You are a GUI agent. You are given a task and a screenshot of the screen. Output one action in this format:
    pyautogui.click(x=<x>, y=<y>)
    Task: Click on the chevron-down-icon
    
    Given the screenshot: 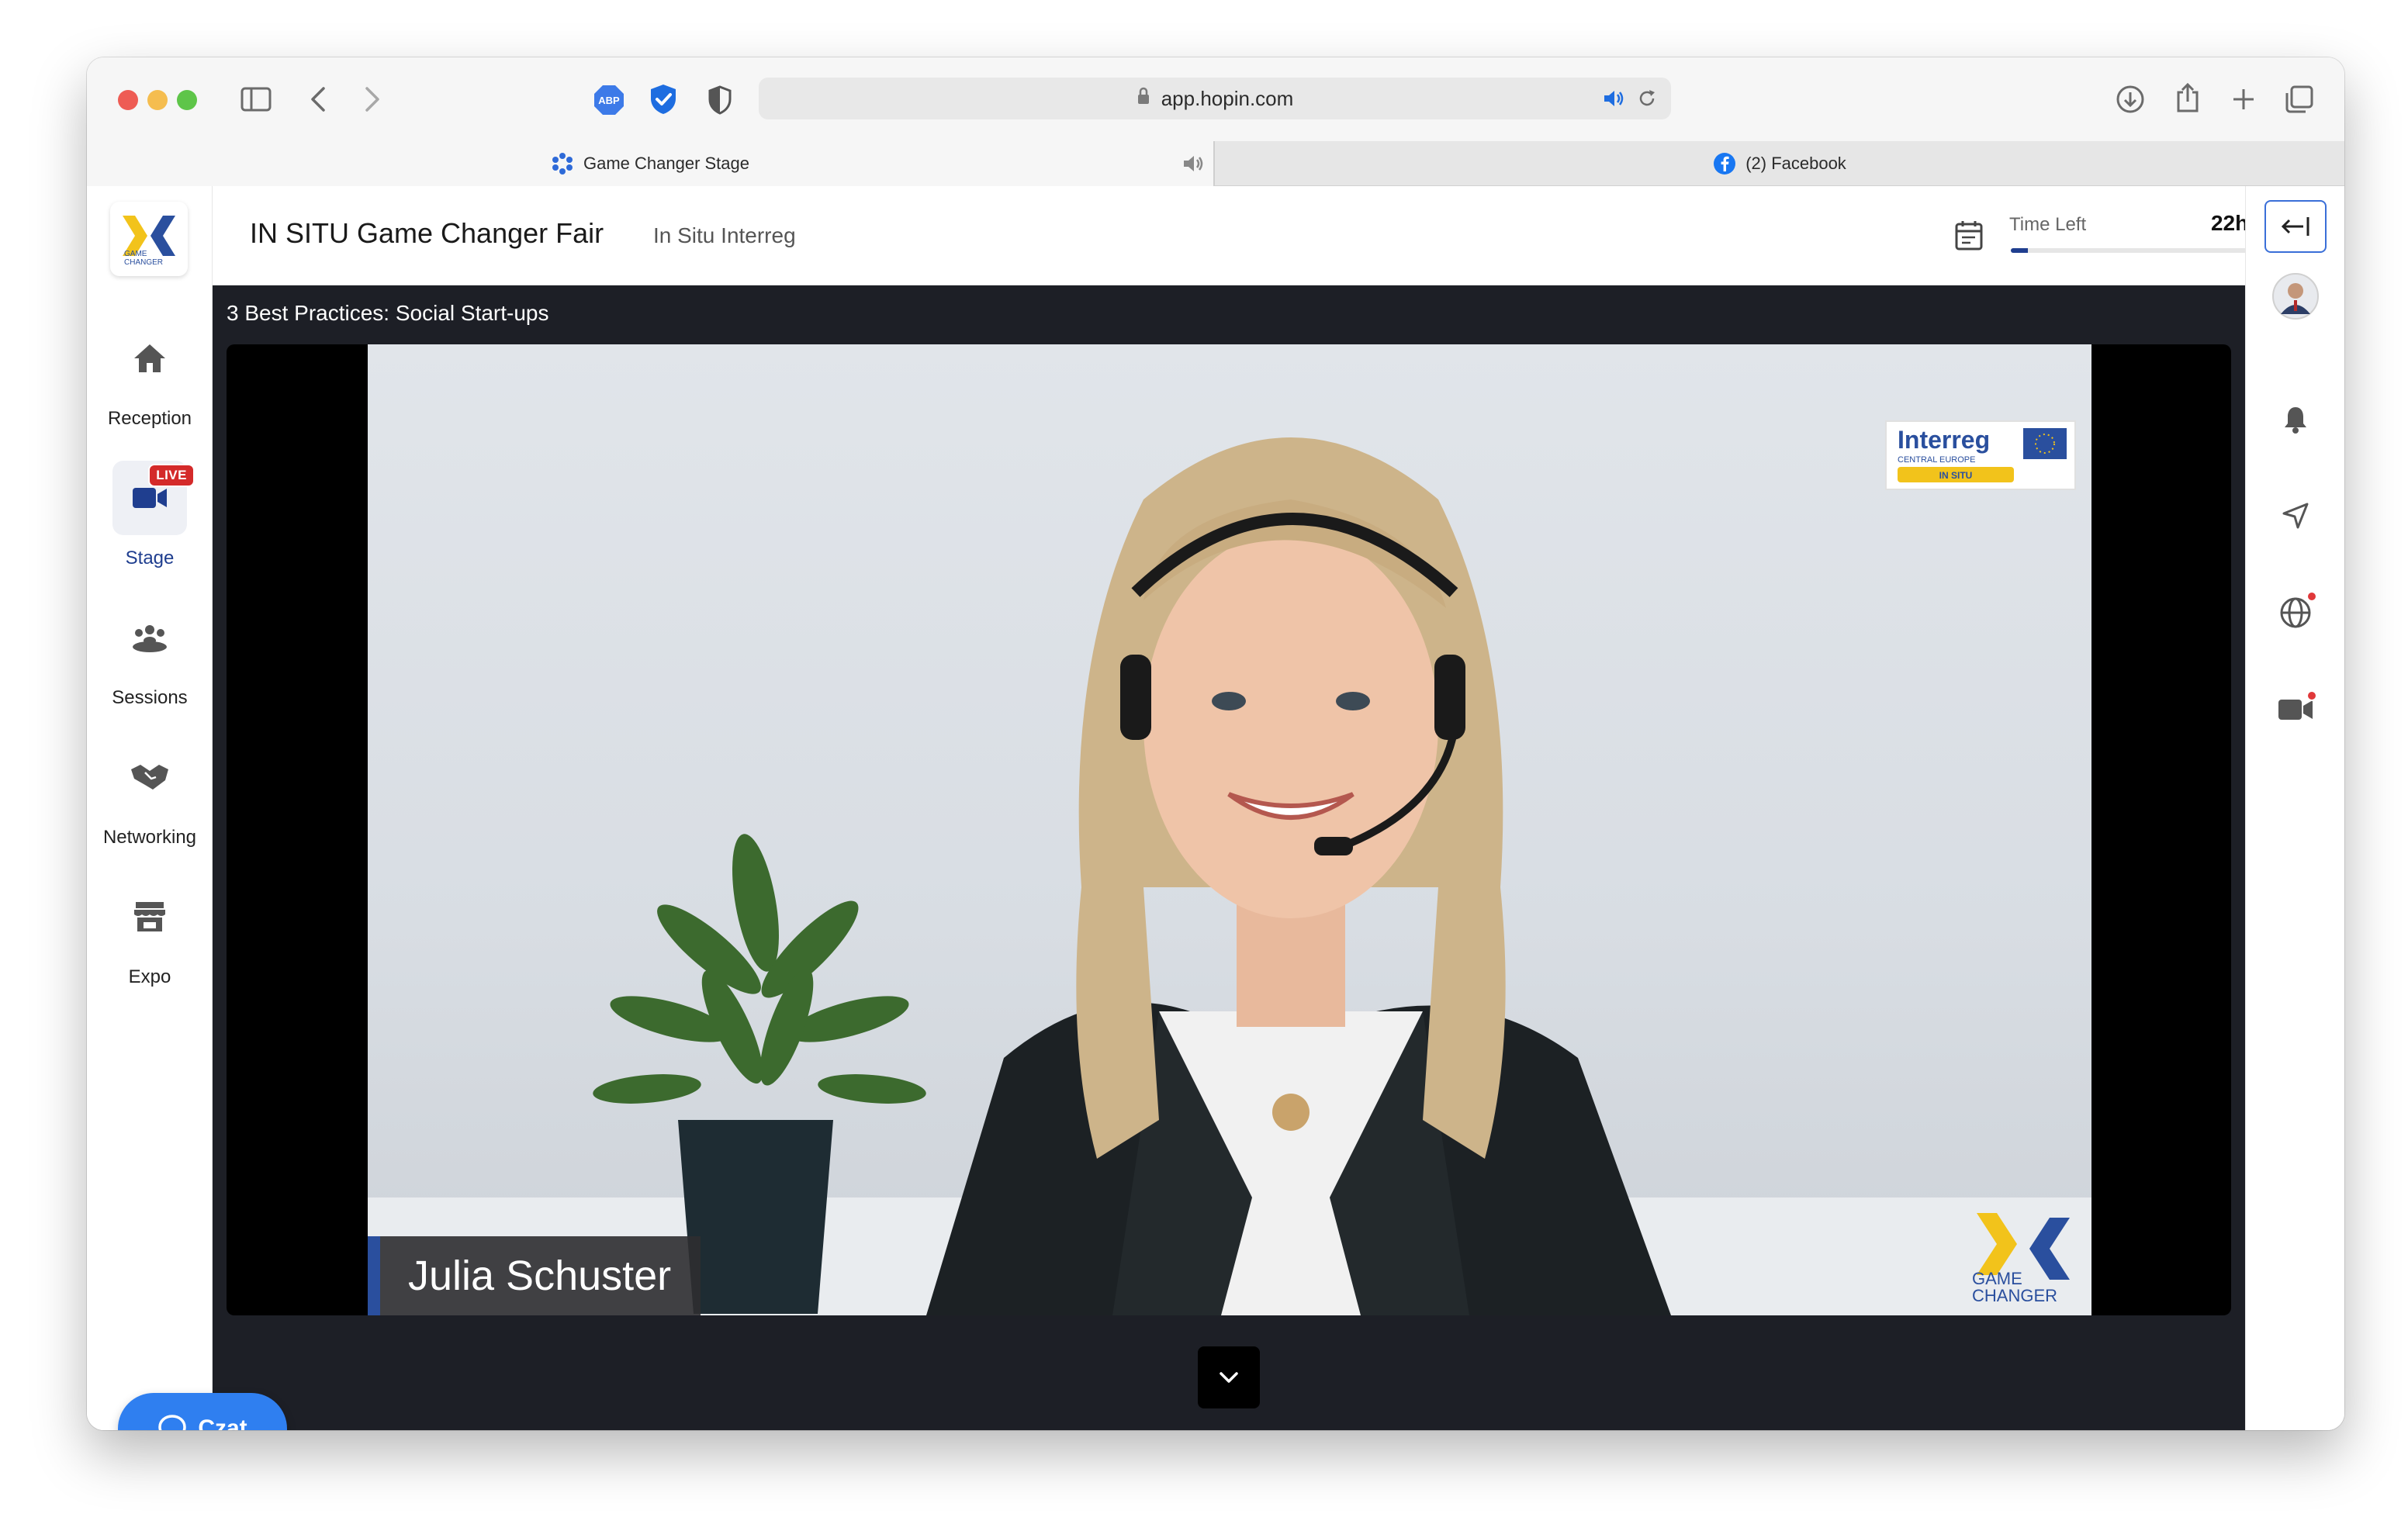 What is the action you would take?
    pyautogui.click(x=1229, y=1377)
    